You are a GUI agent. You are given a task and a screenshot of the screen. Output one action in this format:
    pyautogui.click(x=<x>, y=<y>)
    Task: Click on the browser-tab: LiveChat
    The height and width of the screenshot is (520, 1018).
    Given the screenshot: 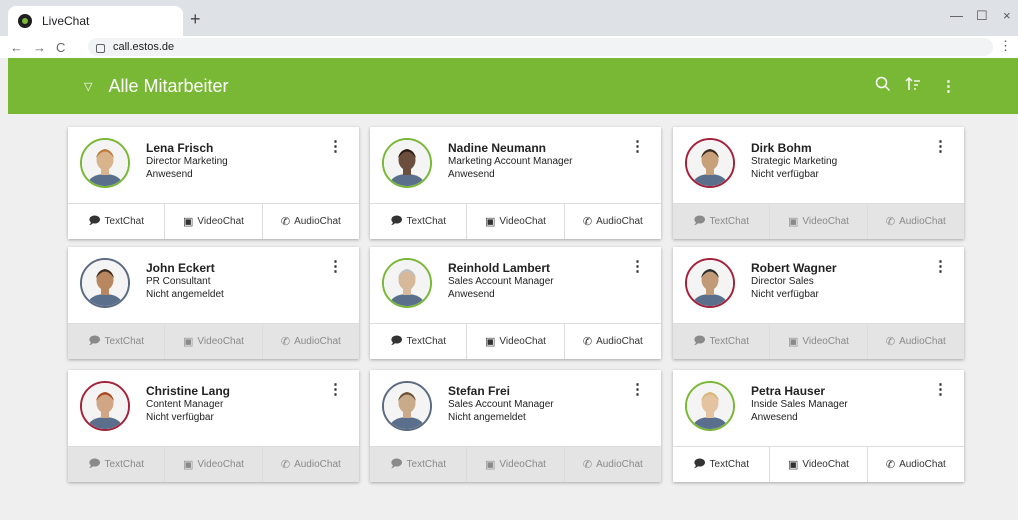 What is the action you would take?
    pyautogui.click(x=95, y=21)
    